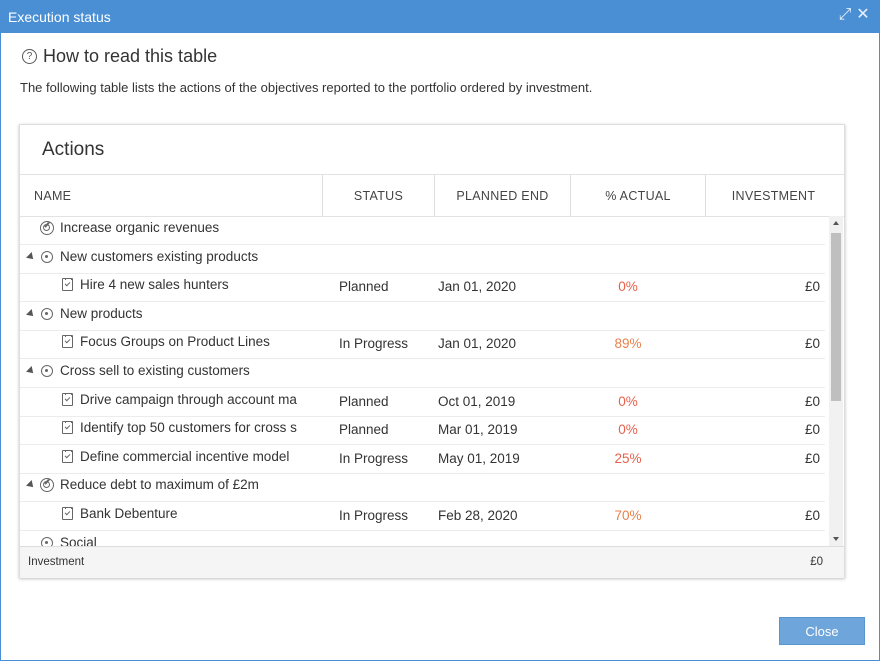 The height and width of the screenshot is (661, 880). Describe the element at coordinates (185, 456) in the screenshot. I see `row-name: Define commercial incentive model` at that location.